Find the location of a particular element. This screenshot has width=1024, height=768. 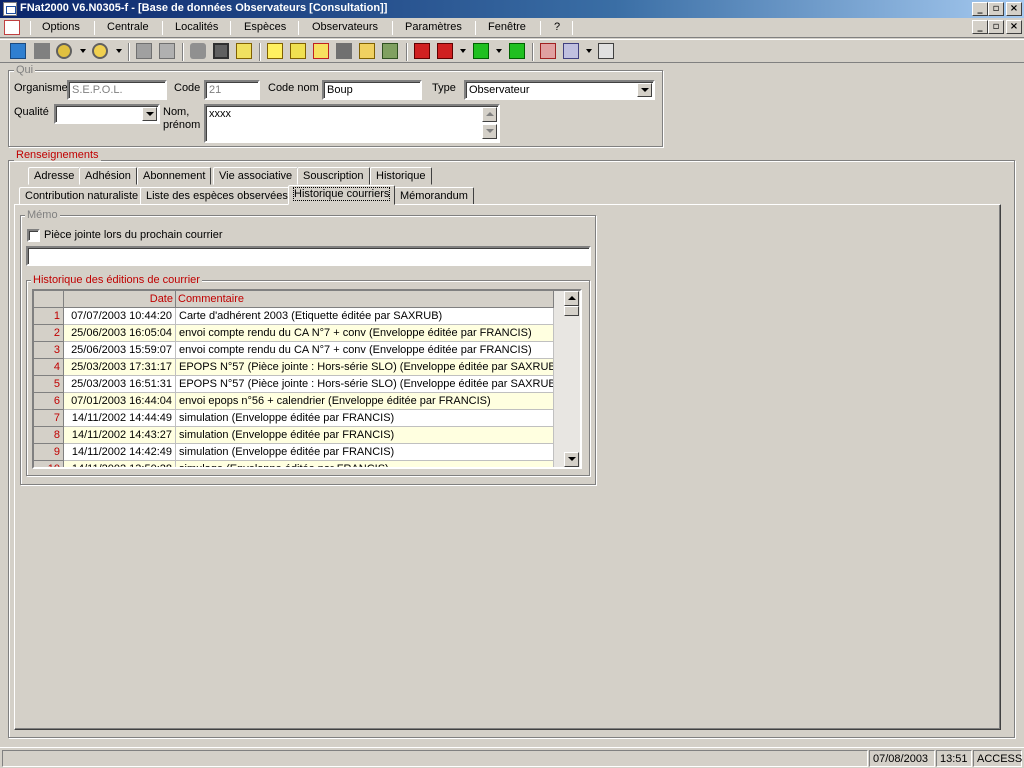

date-column-header: Date is located at coordinates (120, 299).